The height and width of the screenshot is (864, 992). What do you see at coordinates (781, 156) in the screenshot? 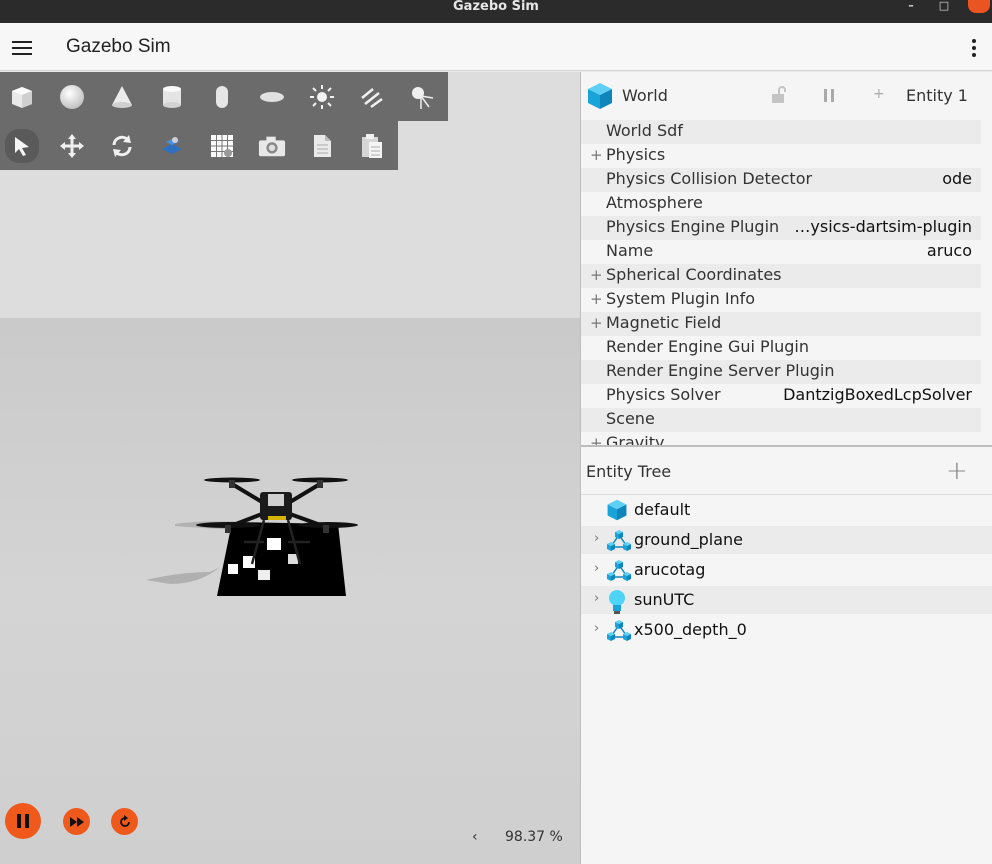
I see `property-row: + Physics` at bounding box center [781, 156].